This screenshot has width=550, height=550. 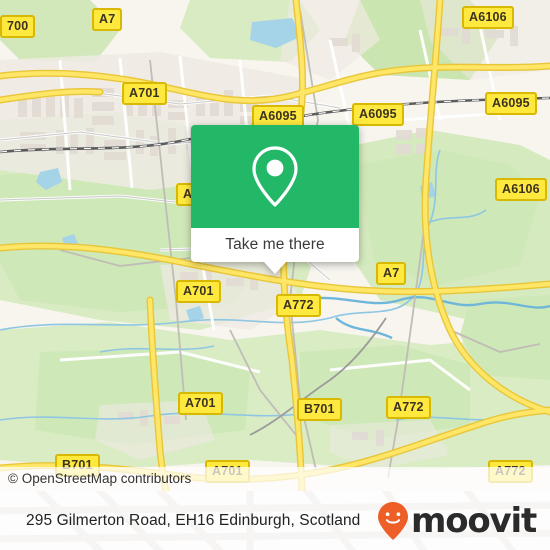 What do you see at coordinates (18, 26) in the screenshot?
I see `road-shield: 700` at bounding box center [18, 26].